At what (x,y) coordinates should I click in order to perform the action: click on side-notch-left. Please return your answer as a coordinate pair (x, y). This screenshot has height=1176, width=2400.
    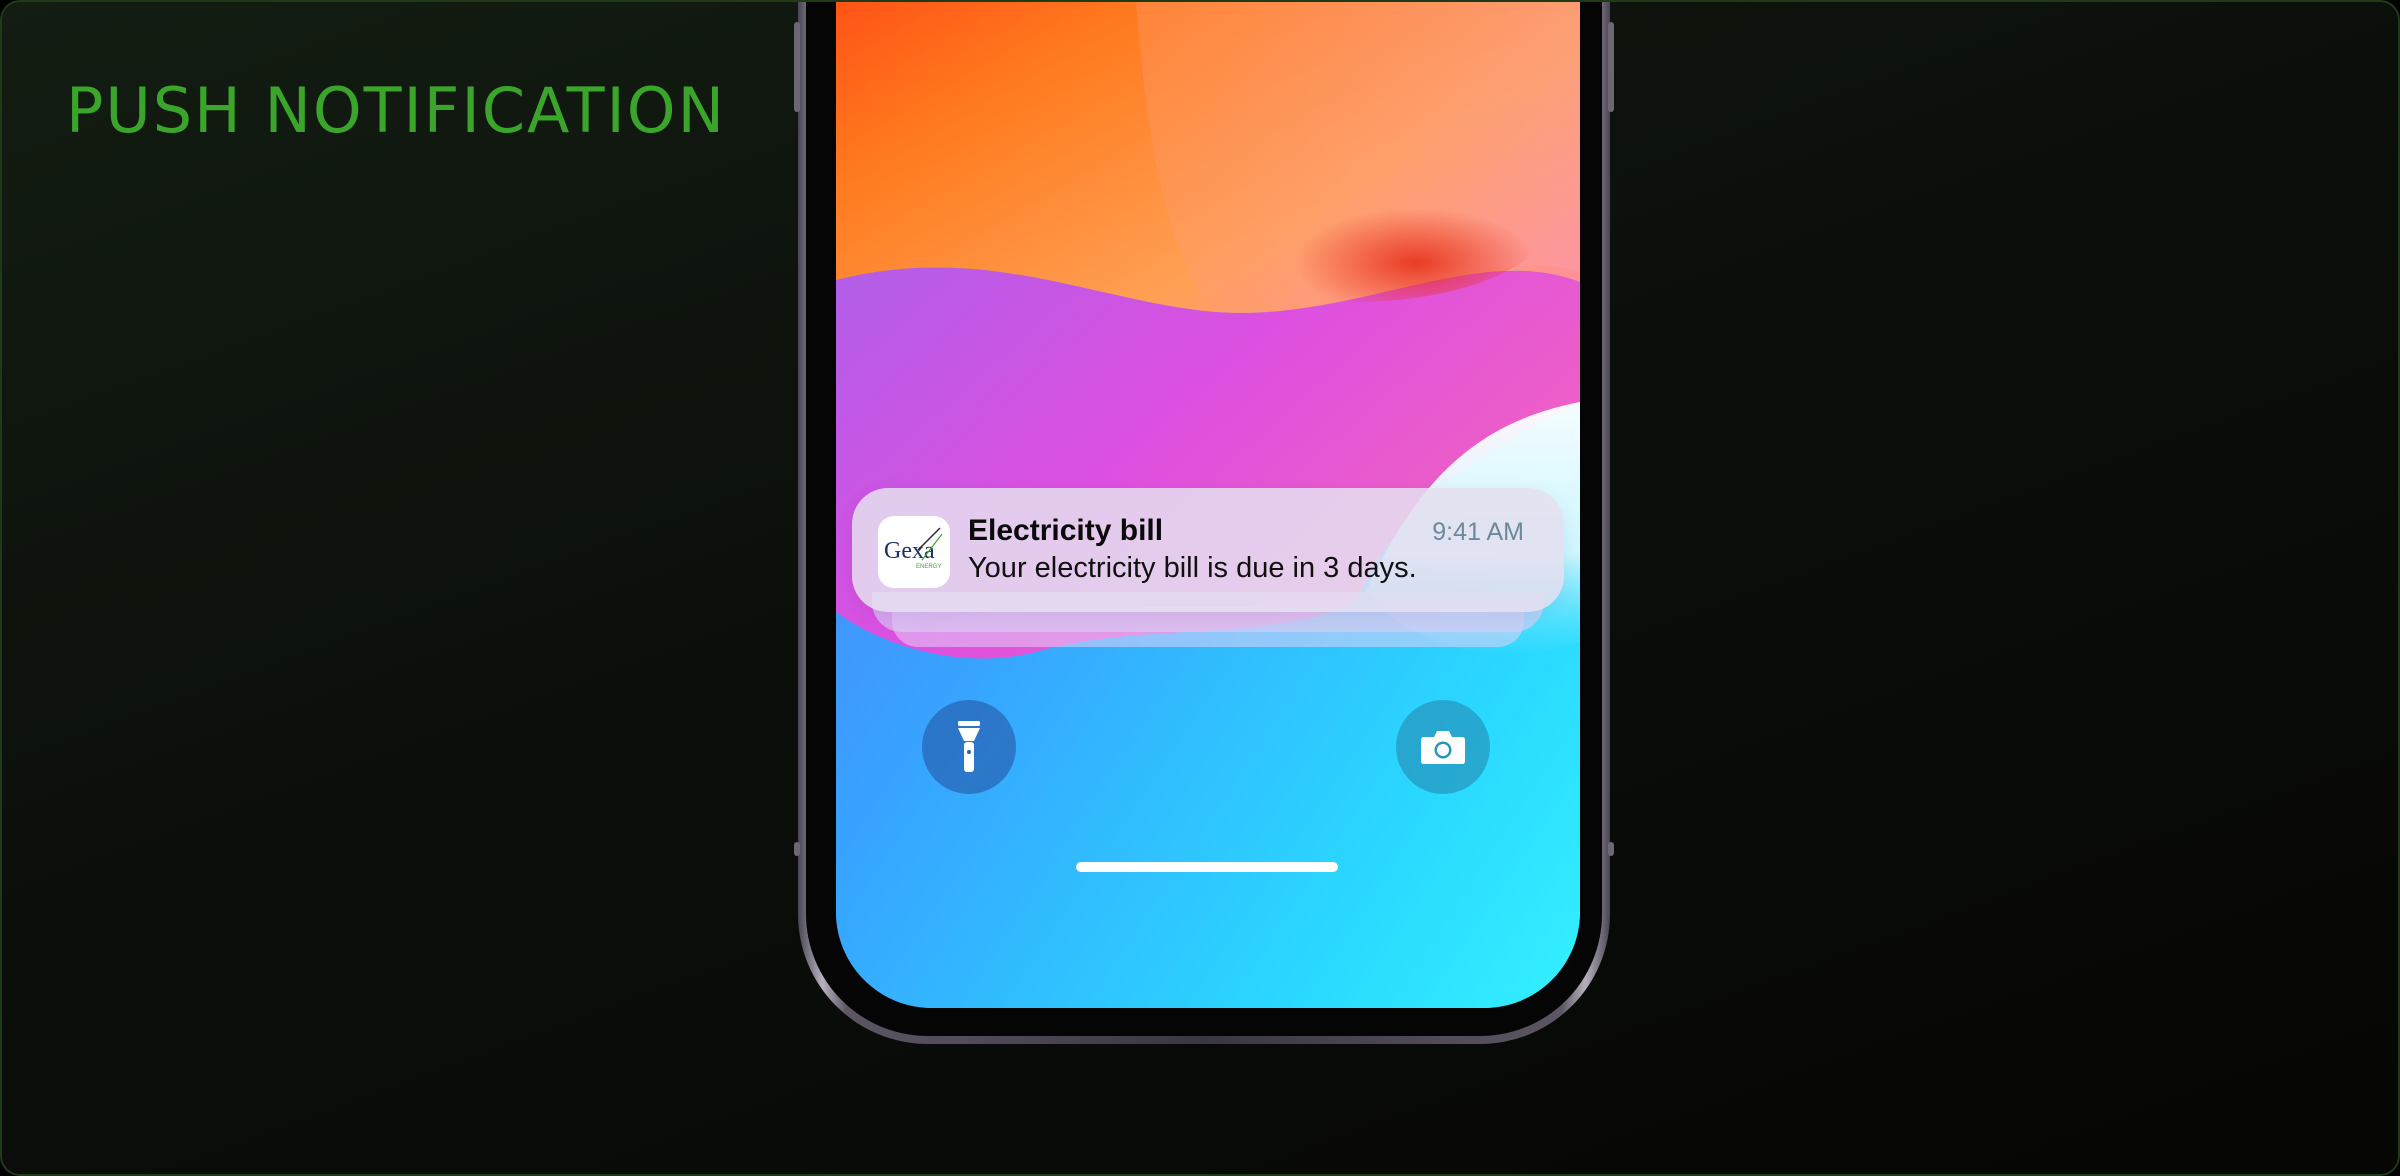
    Looking at the image, I should click on (797, 849).